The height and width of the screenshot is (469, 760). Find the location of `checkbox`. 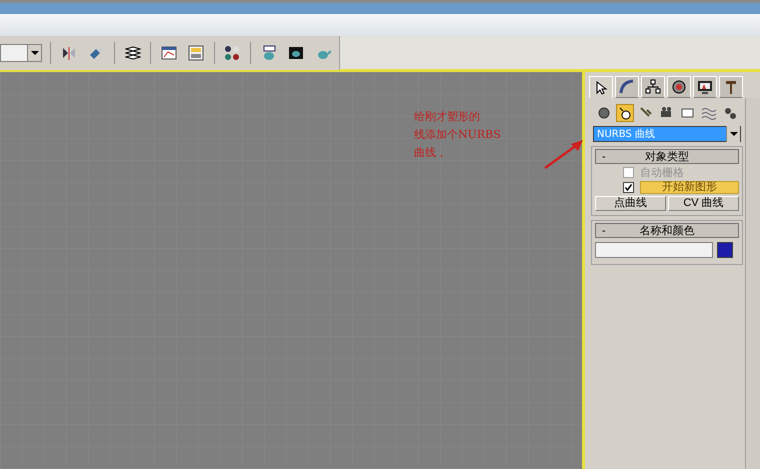

checkbox is located at coordinates (628, 187).